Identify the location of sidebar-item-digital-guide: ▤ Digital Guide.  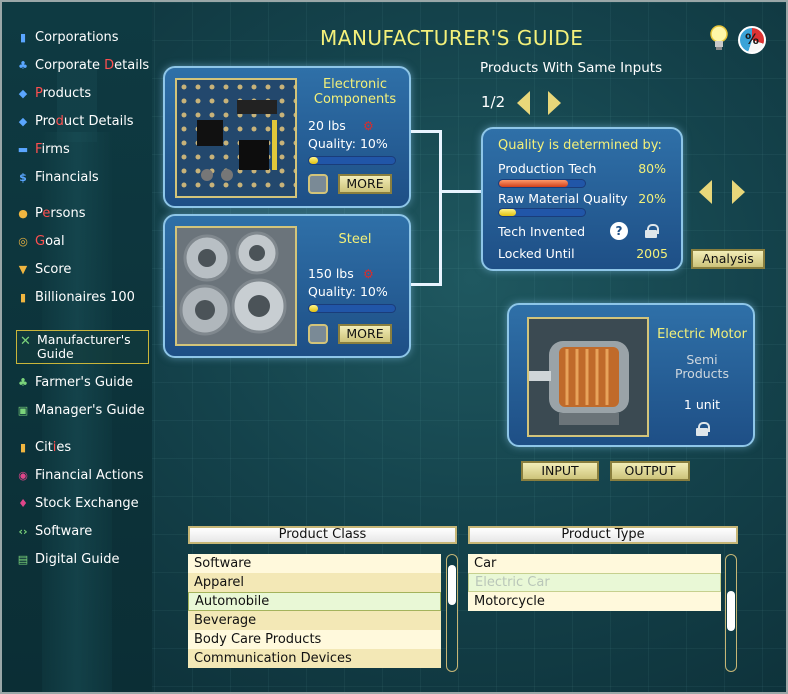
(68, 559).